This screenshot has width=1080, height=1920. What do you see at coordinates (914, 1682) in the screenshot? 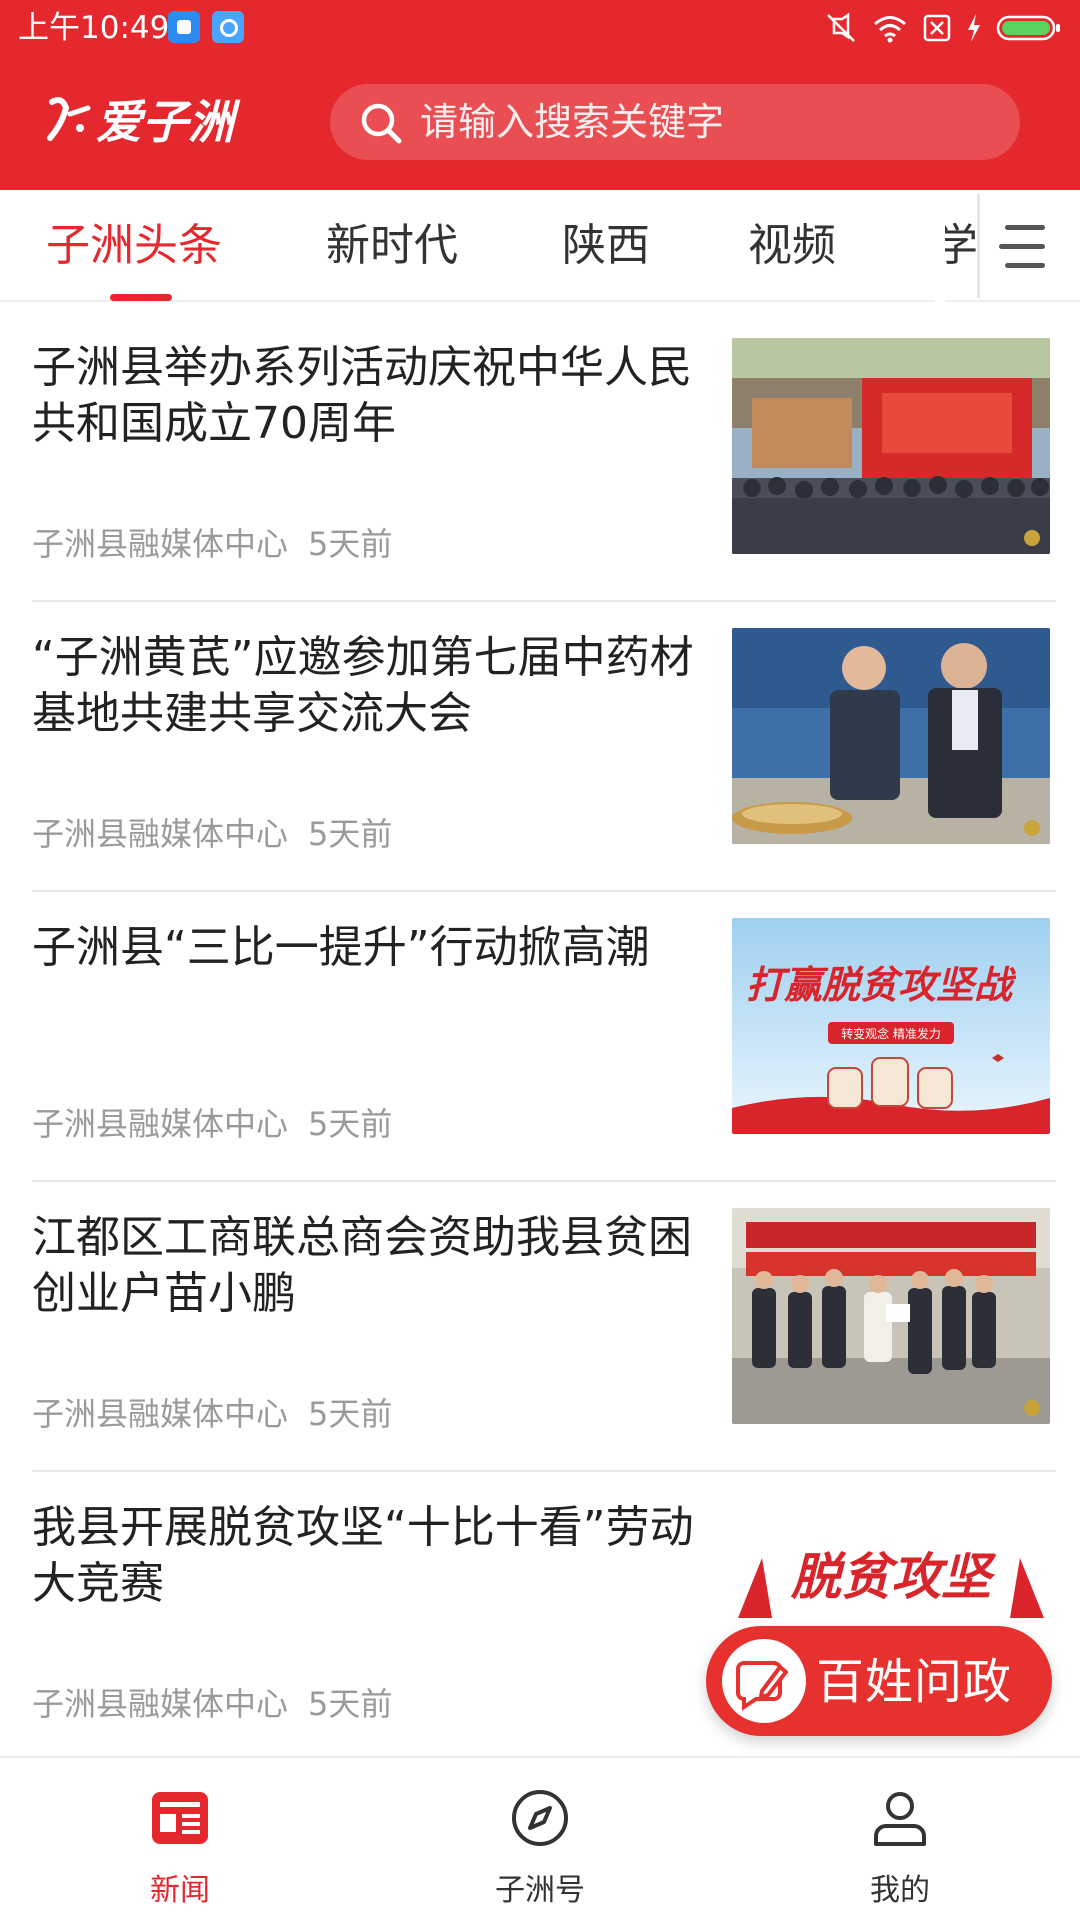
I see `fab-label: 百姓问政` at bounding box center [914, 1682].